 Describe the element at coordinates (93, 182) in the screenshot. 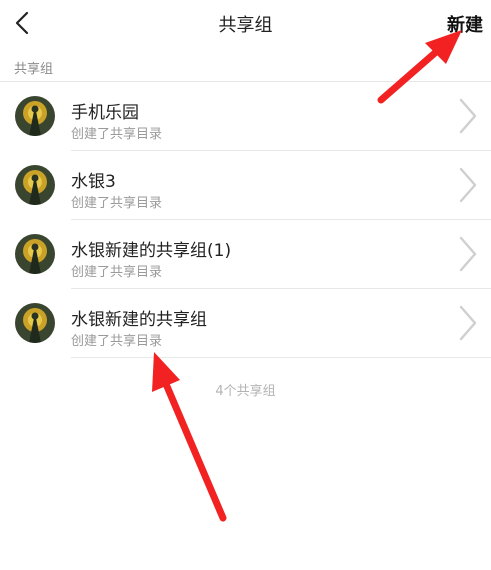

I see `group-name: 水银3` at that location.